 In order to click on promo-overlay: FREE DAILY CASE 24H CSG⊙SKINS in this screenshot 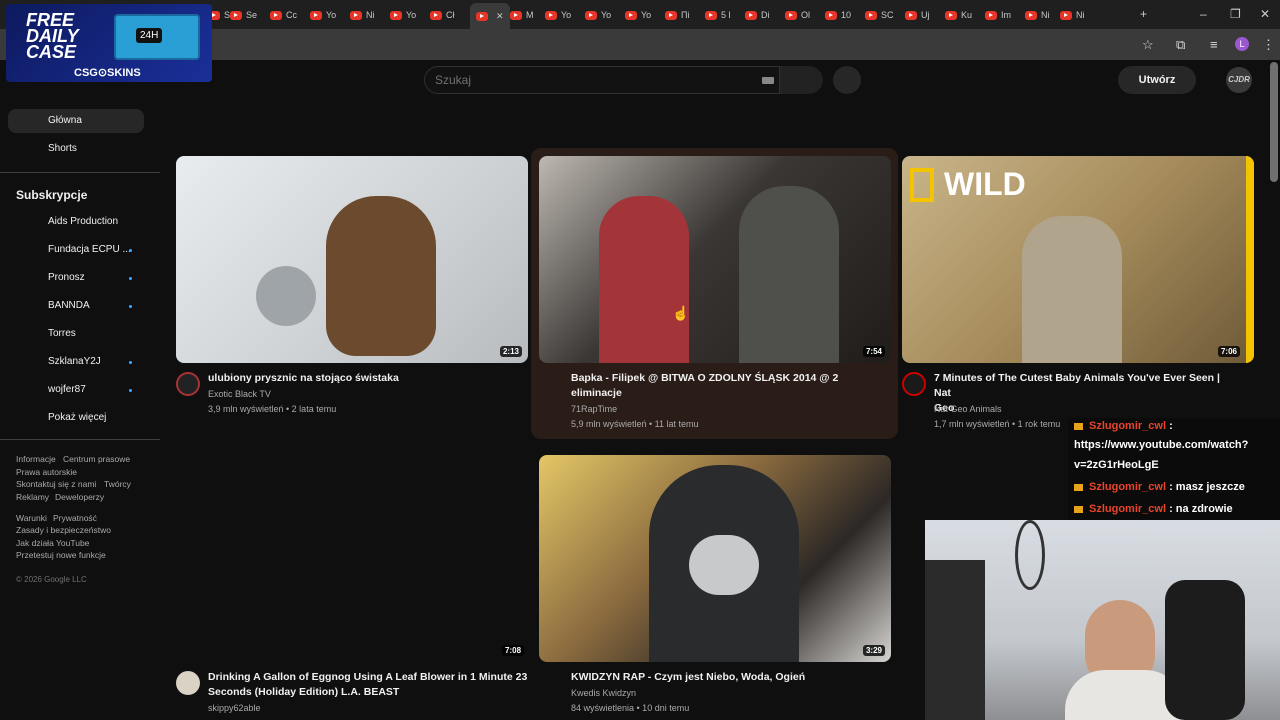, I will do `click(109, 43)`.